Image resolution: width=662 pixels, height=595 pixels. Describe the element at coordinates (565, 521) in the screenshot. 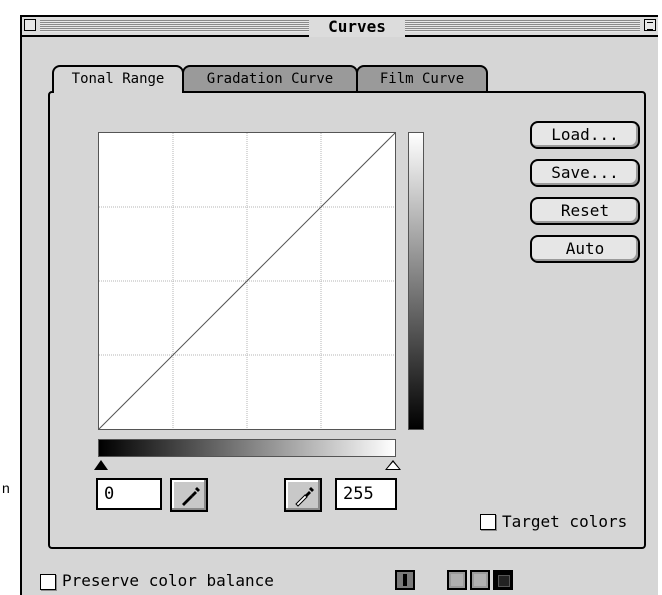

I see `target-colors-label: Target colors` at that location.